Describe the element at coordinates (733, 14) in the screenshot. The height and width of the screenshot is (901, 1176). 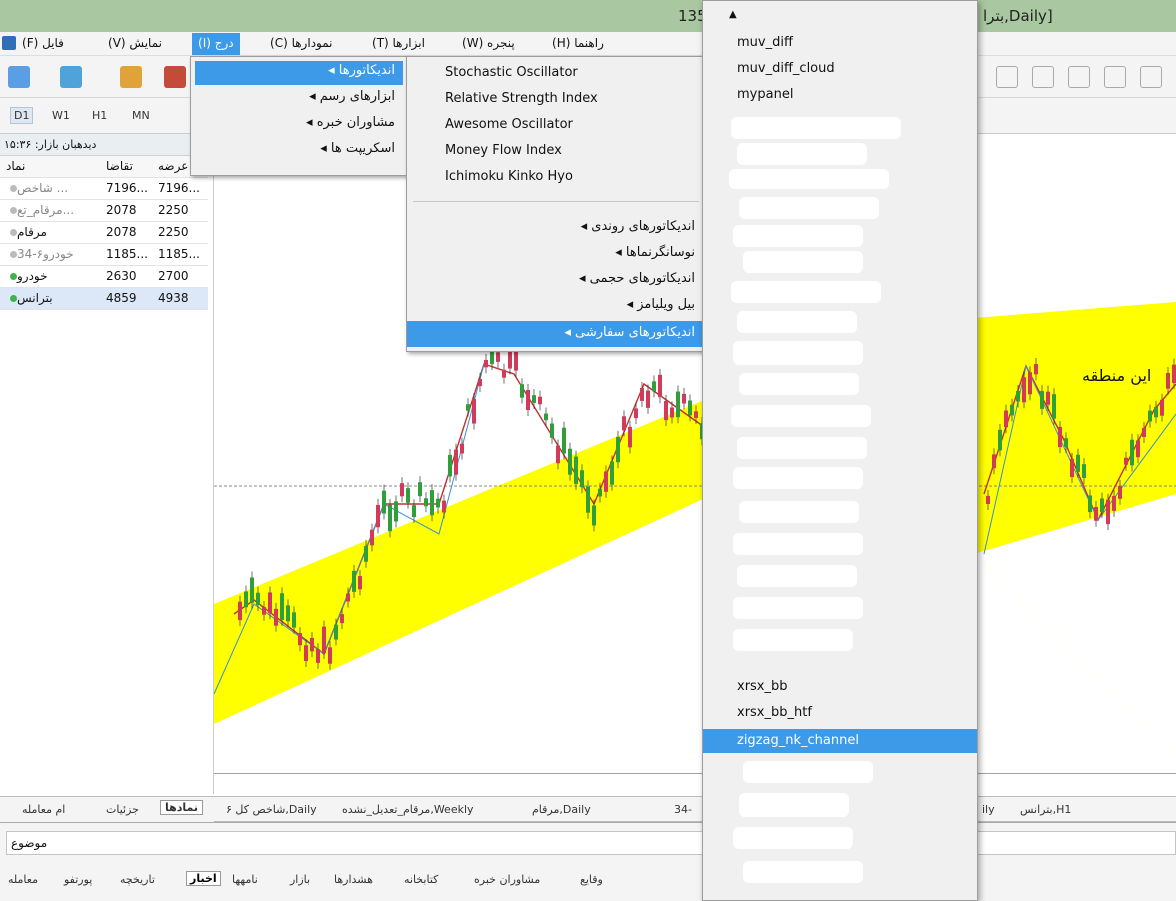
I see `scroll-up-icon: ▲` at that location.